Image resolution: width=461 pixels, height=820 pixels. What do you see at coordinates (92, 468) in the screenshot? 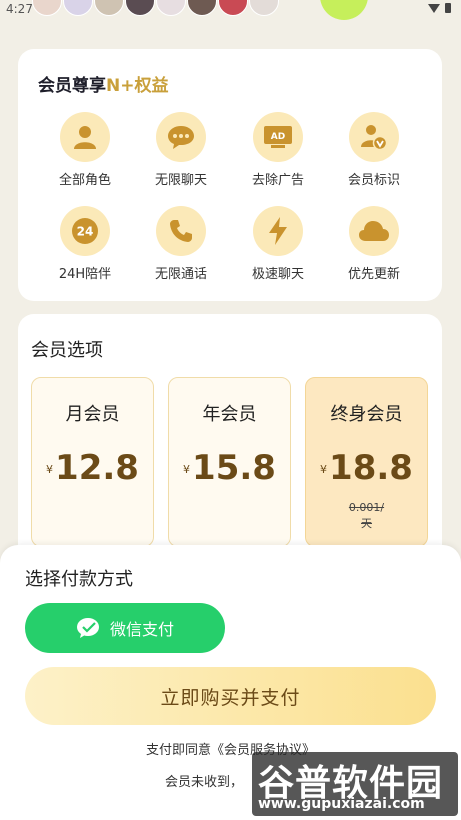
I see `plan-price: ¥12.8` at bounding box center [92, 468].